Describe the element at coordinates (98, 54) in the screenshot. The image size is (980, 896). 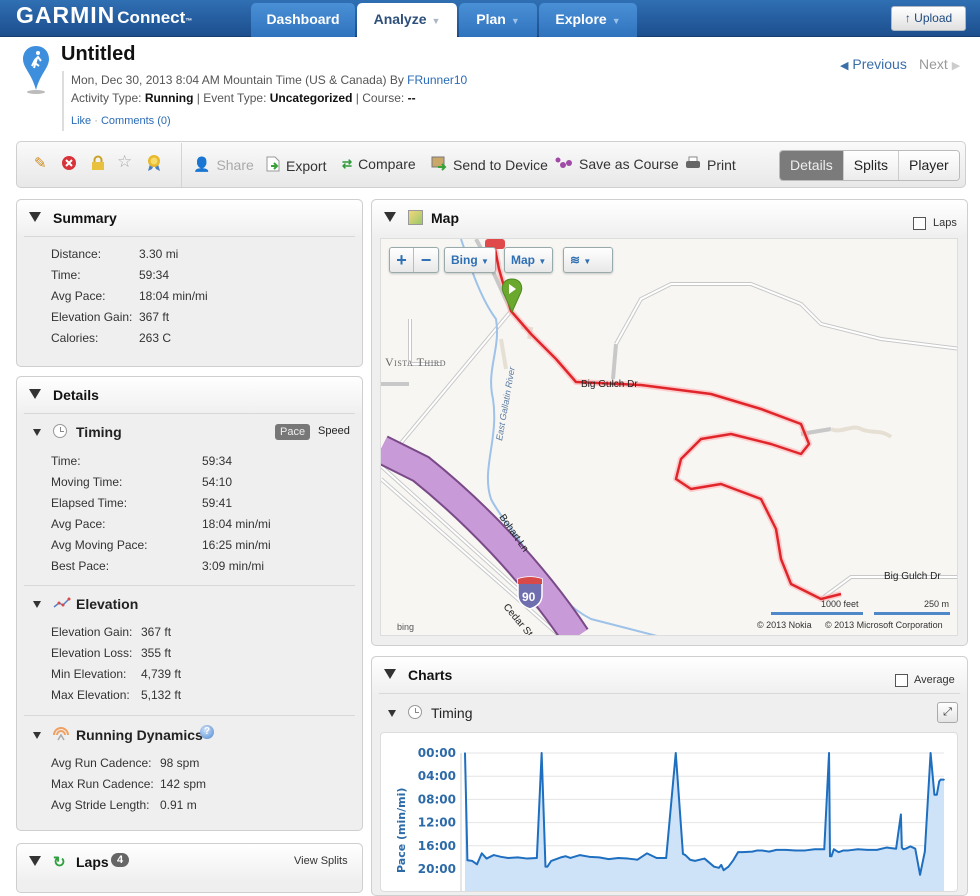
I see `activity-title: Untitled` at that location.